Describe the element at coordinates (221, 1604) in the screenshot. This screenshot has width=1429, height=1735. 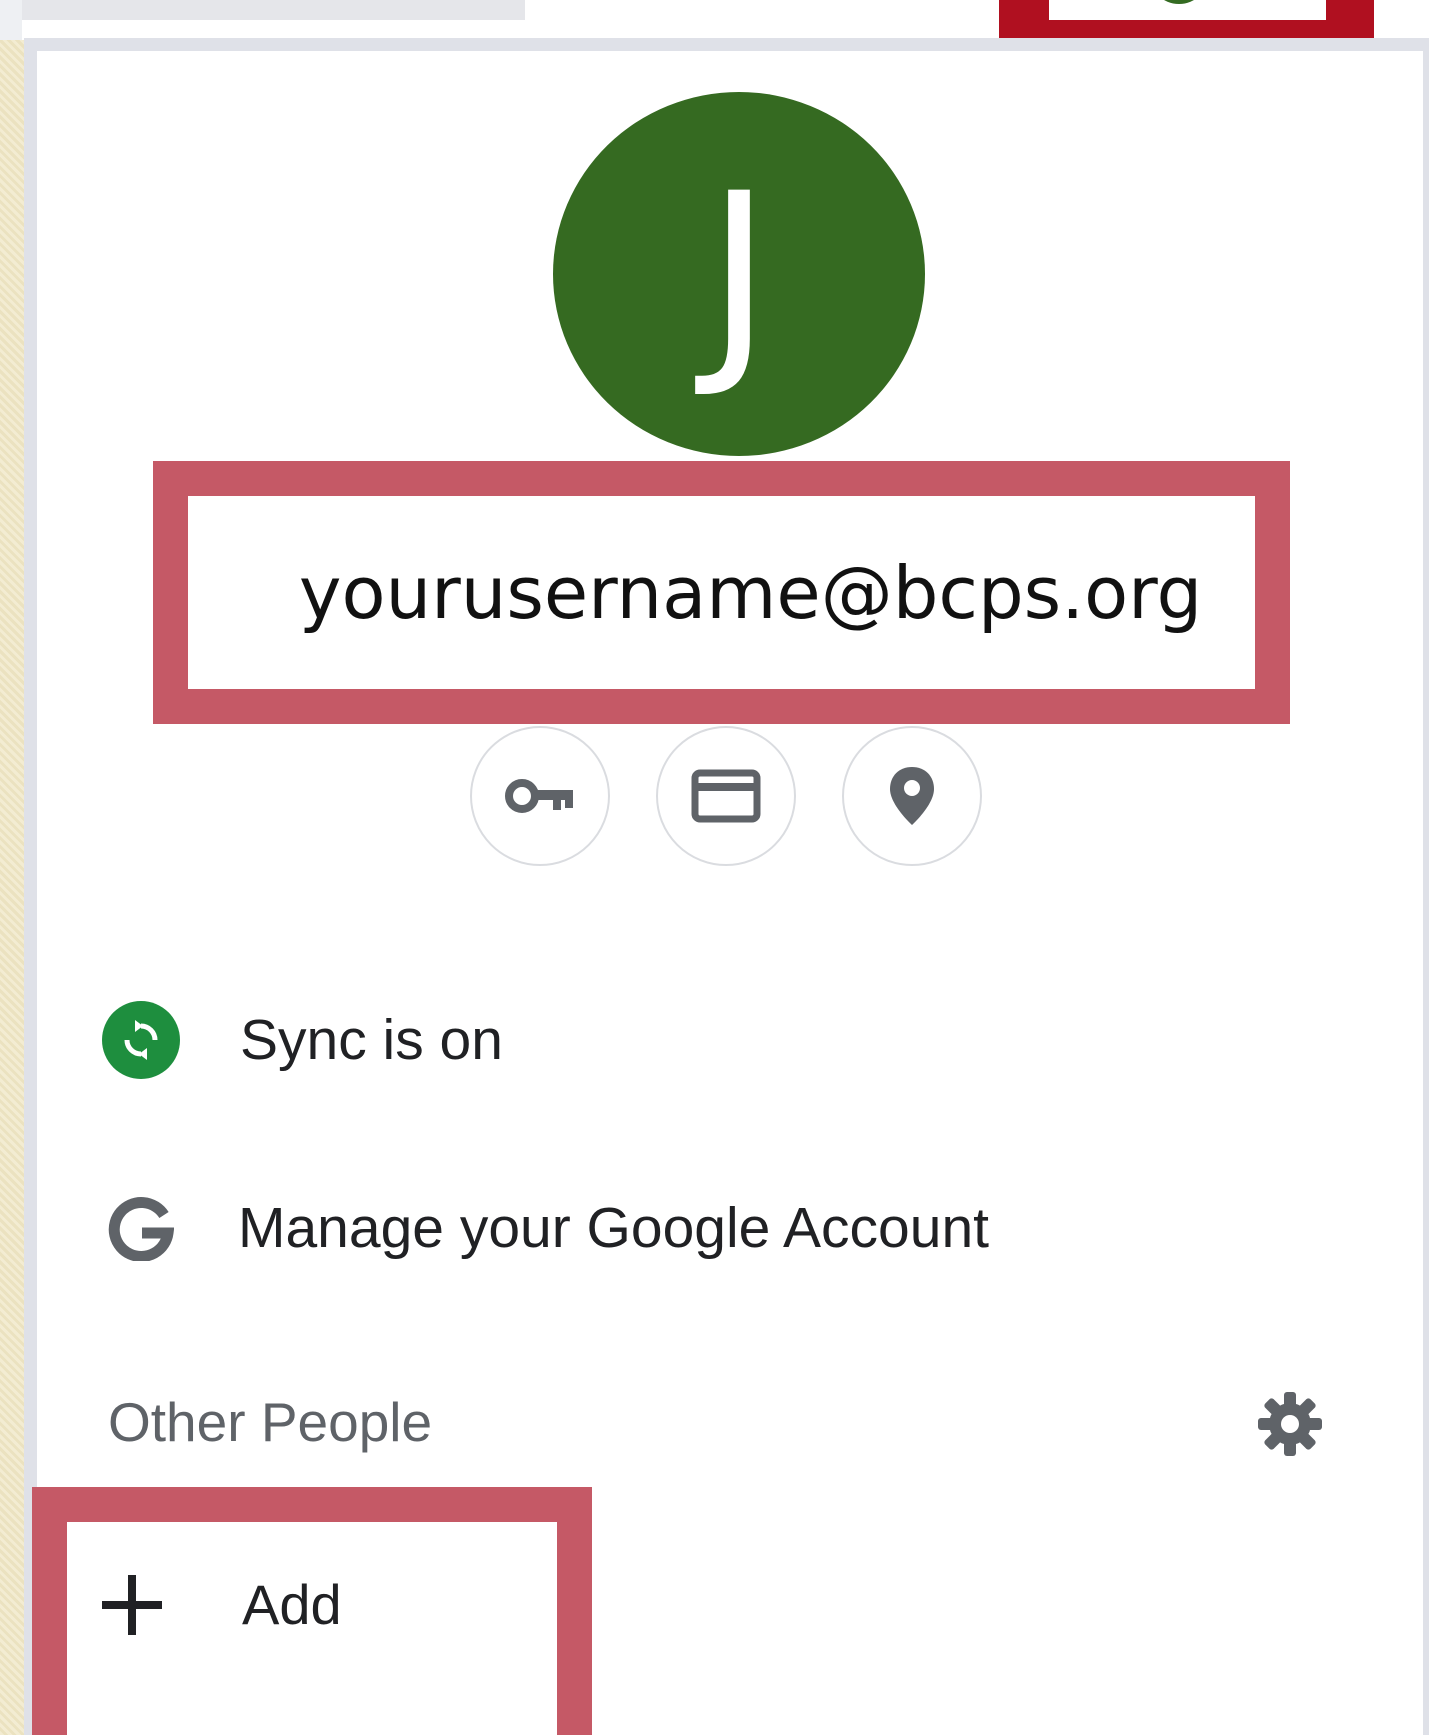
I see `add-person-button: Add` at that location.